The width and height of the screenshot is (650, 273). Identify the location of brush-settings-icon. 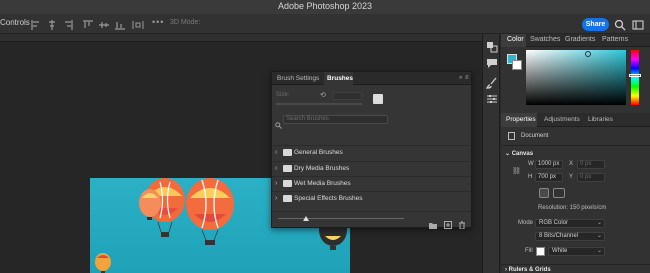
(491, 82).